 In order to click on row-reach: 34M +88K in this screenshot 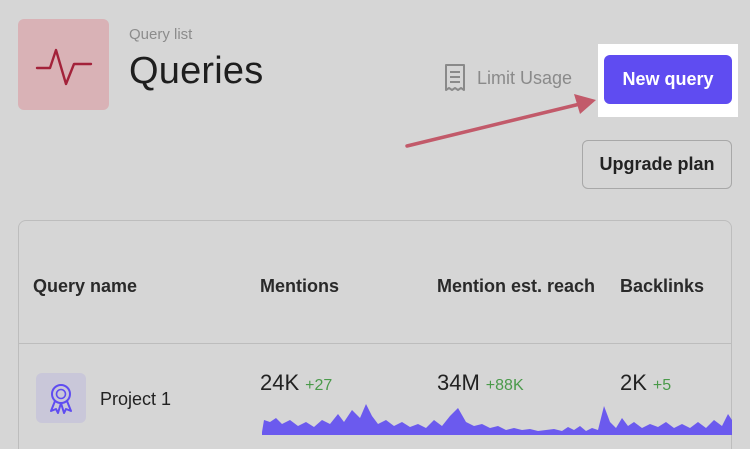, I will do `click(480, 383)`.